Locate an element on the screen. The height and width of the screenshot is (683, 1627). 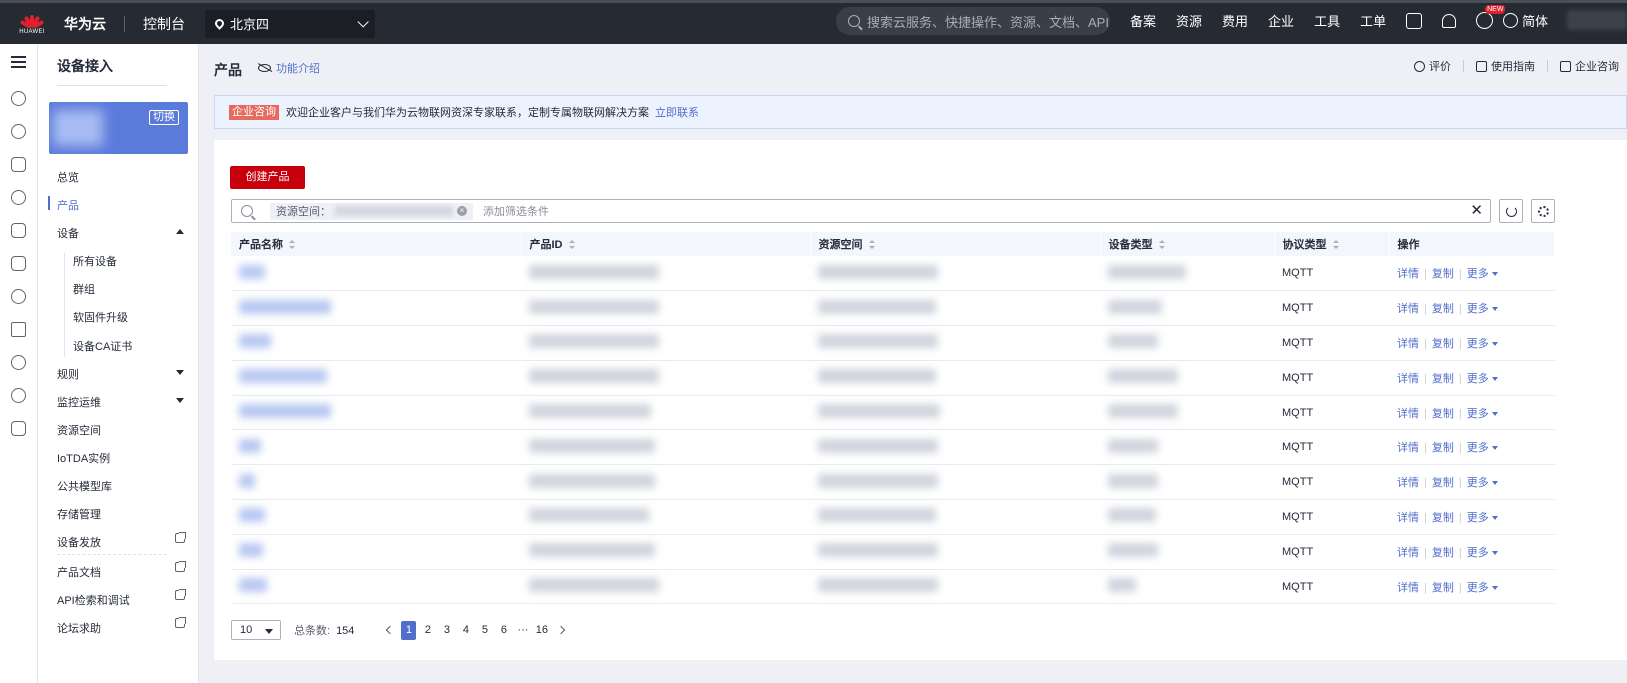
sidebar-item-resource-space: 资源空间 is located at coordinates (79, 430).